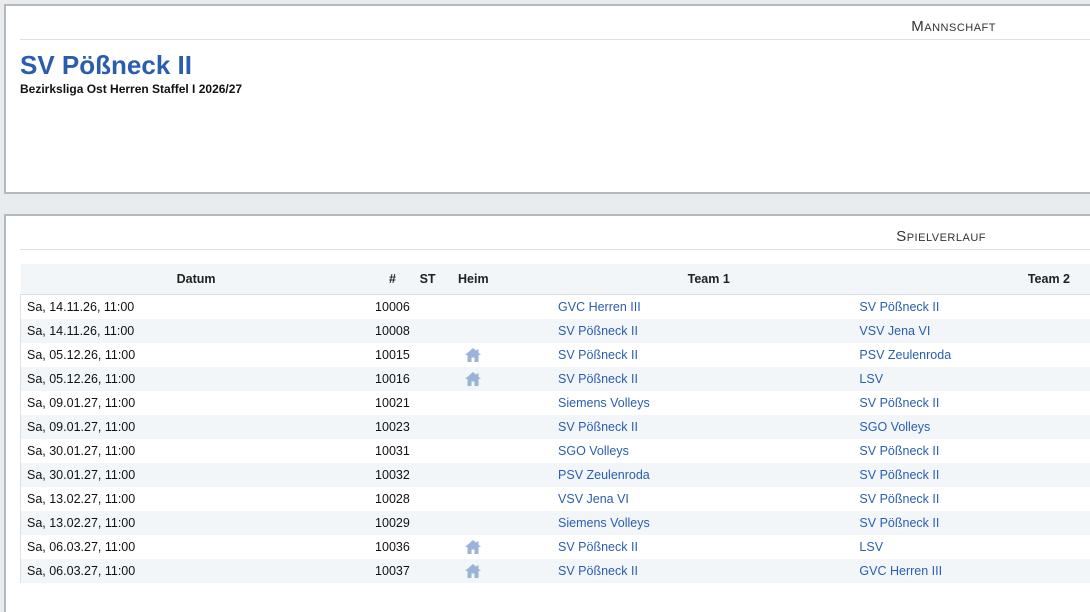 The height and width of the screenshot is (612, 1090). I want to click on cell-game-number: 10016, so click(392, 379).